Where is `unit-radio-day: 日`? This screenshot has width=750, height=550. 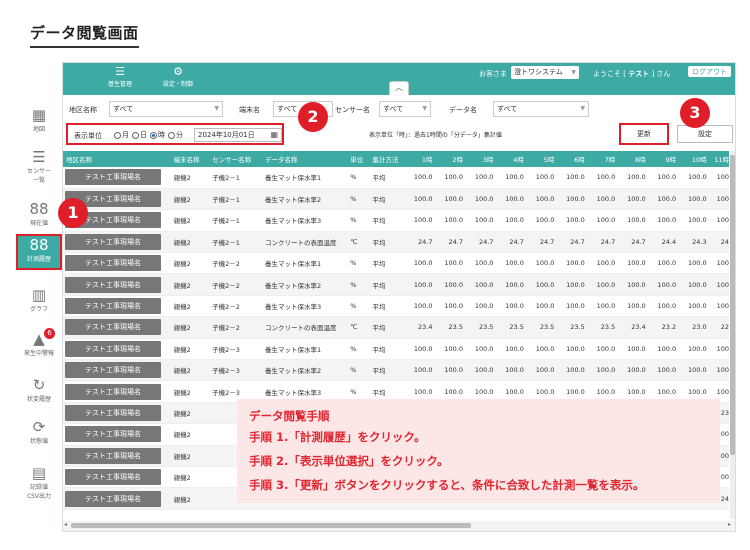 unit-radio-day: 日 is located at coordinates (139, 135).